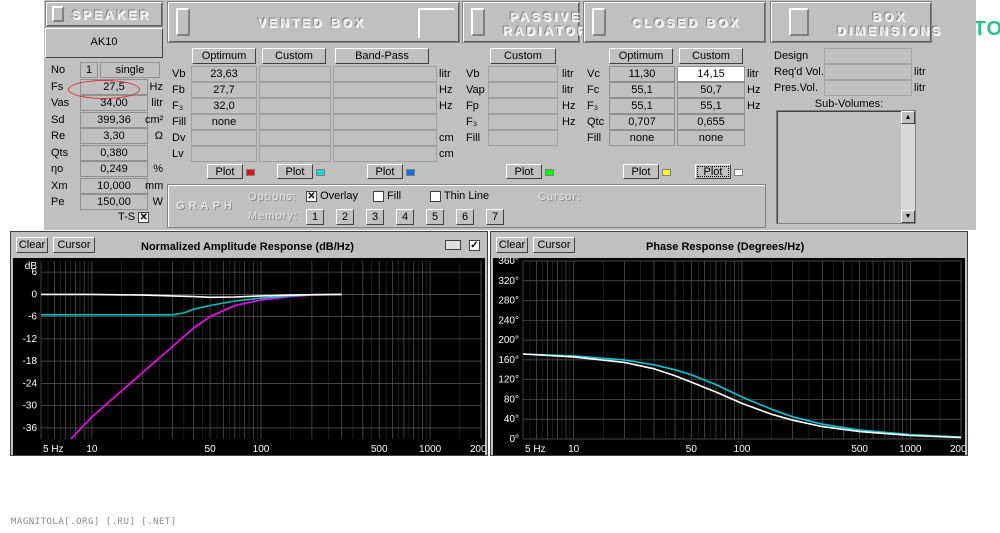 The image size is (1000, 533). What do you see at coordinates (474, 245) in the screenshot?
I see `amp-check-icon: ✓` at bounding box center [474, 245].